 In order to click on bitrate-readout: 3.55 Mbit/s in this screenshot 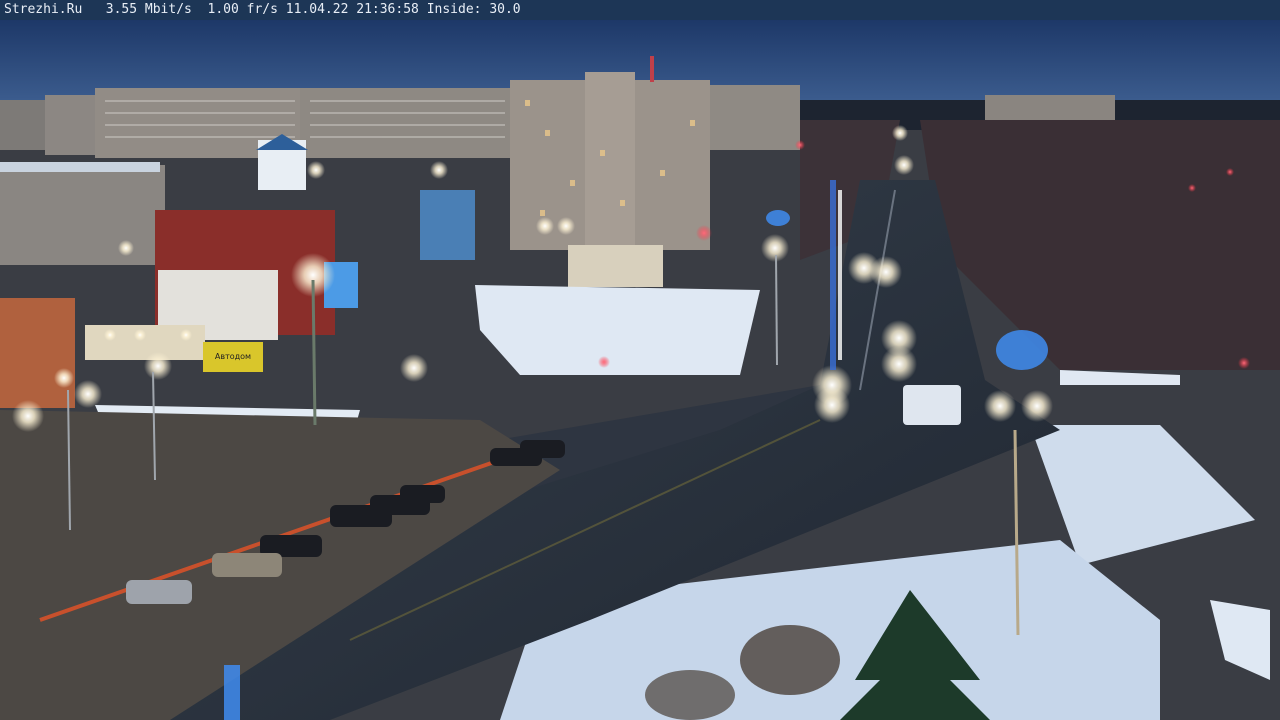, I will do `click(148, 9)`.